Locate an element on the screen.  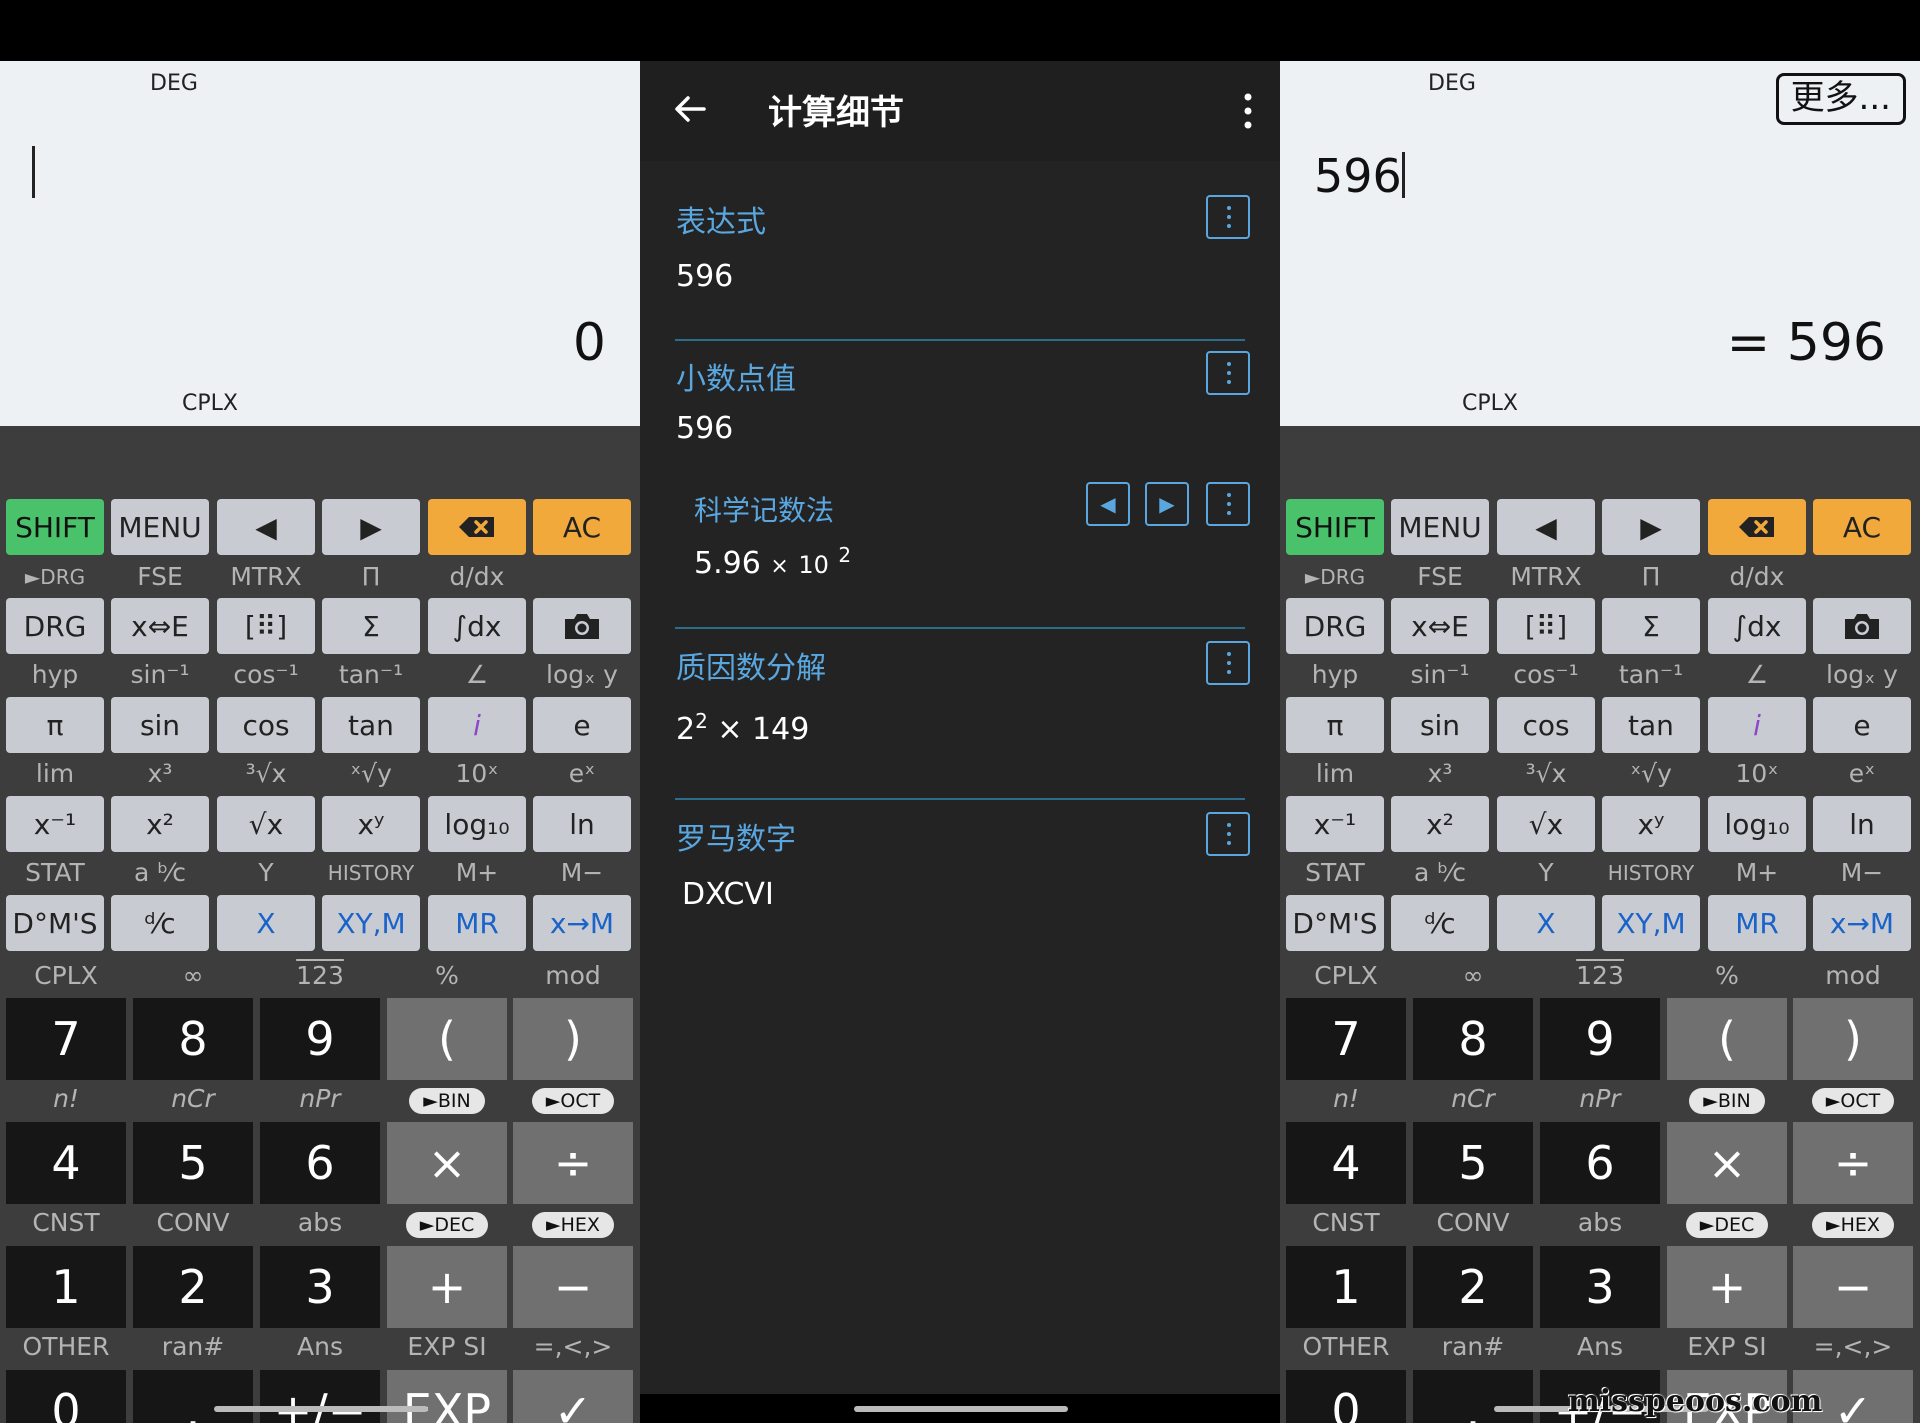
key-dx: ∫dx is located at coordinates (1757, 626).